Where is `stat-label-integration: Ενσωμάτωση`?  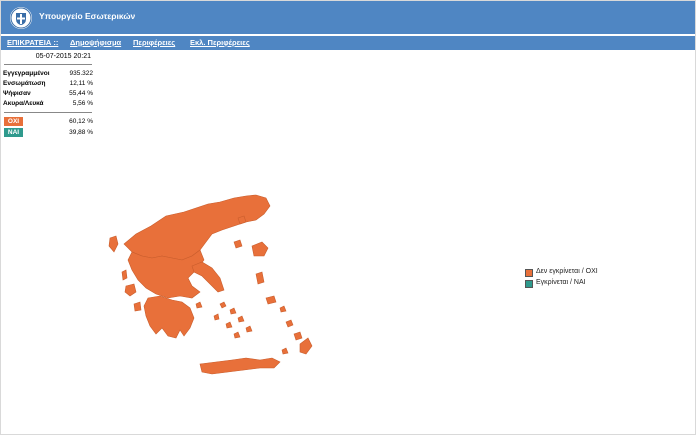
stat-label-integration: Ενσωμάτωση is located at coordinates (24, 83).